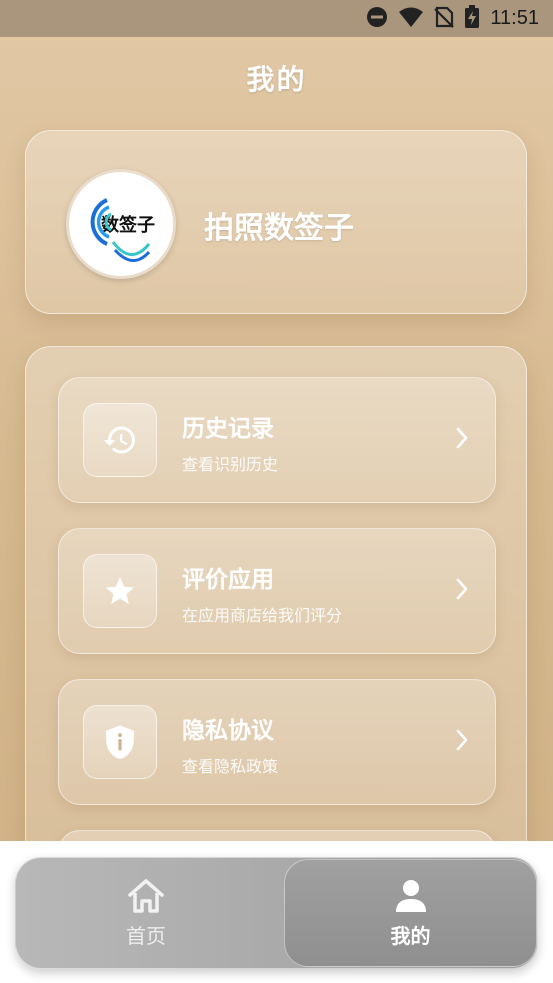 This screenshot has width=553, height=983. What do you see at coordinates (276, 79) in the screenshot?
I see `page-title: 我的` at bounding box center [276, 79].